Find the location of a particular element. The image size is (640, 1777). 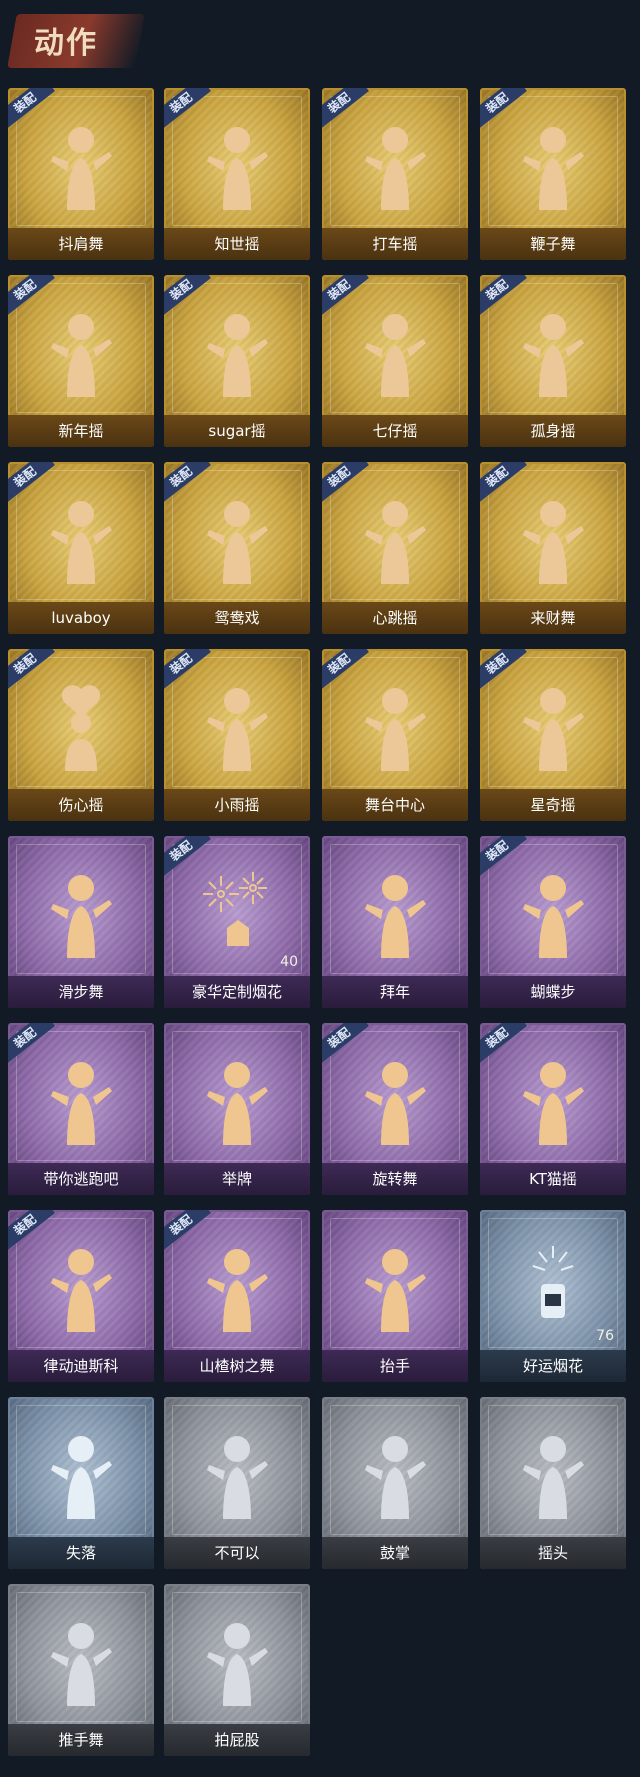

emote-card: 拜年 is located at coordinates (395, 922).